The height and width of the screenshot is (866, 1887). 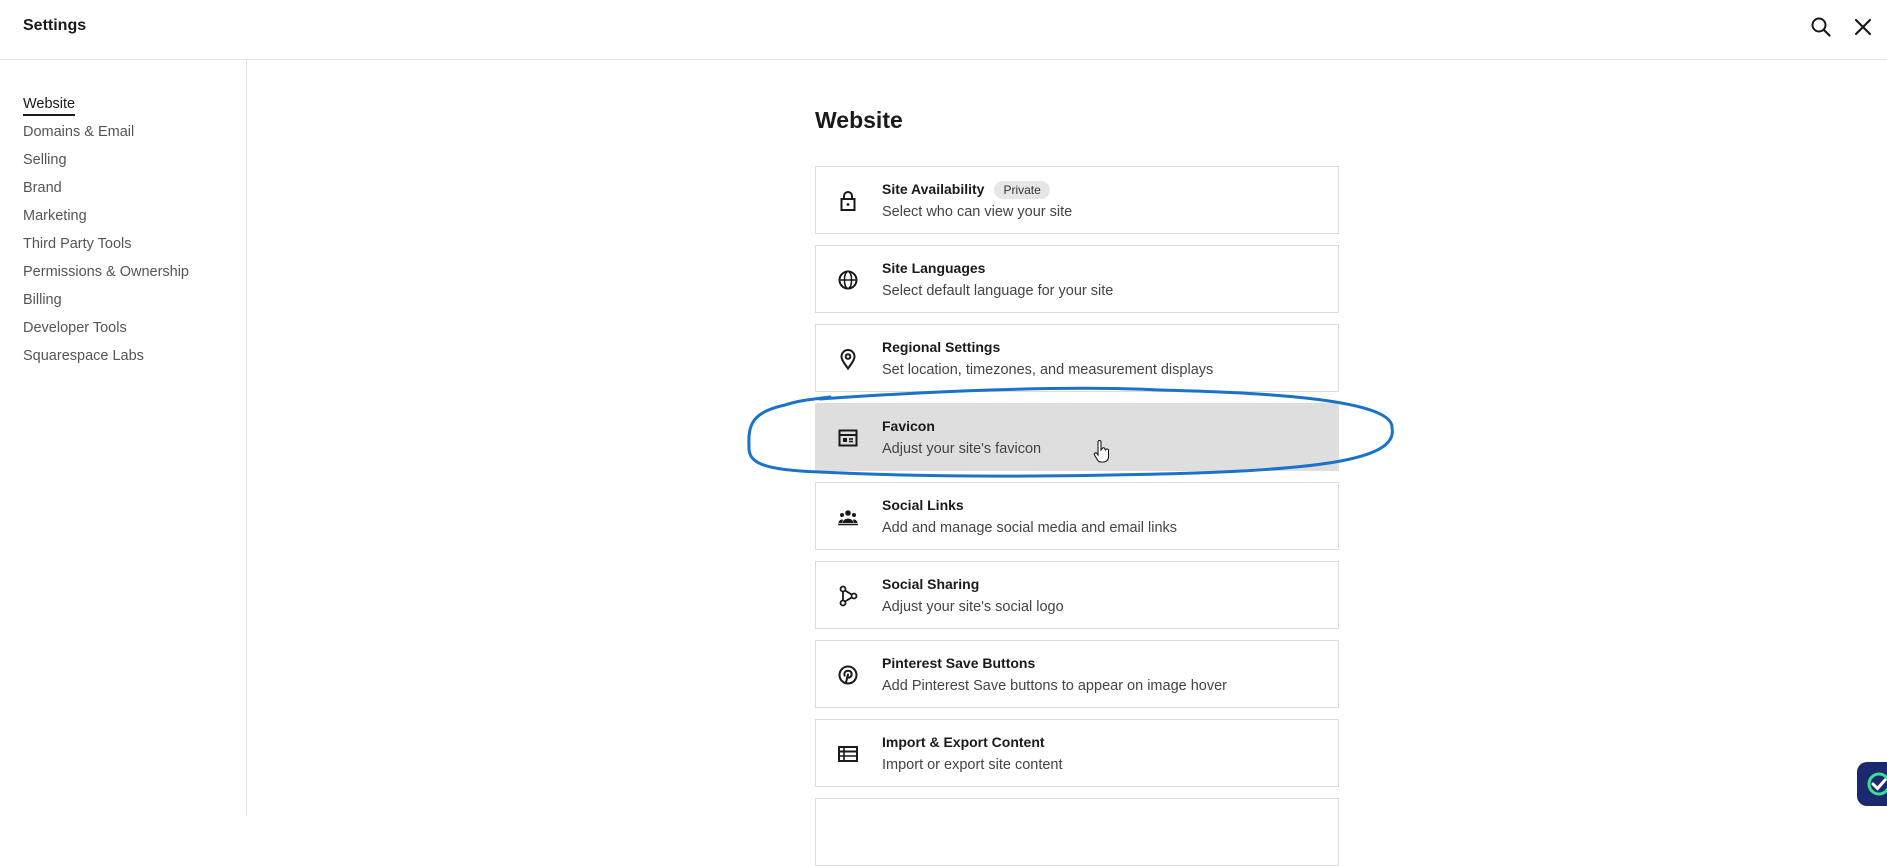 I want to click on help-widget, so click(x=1872, y=784).